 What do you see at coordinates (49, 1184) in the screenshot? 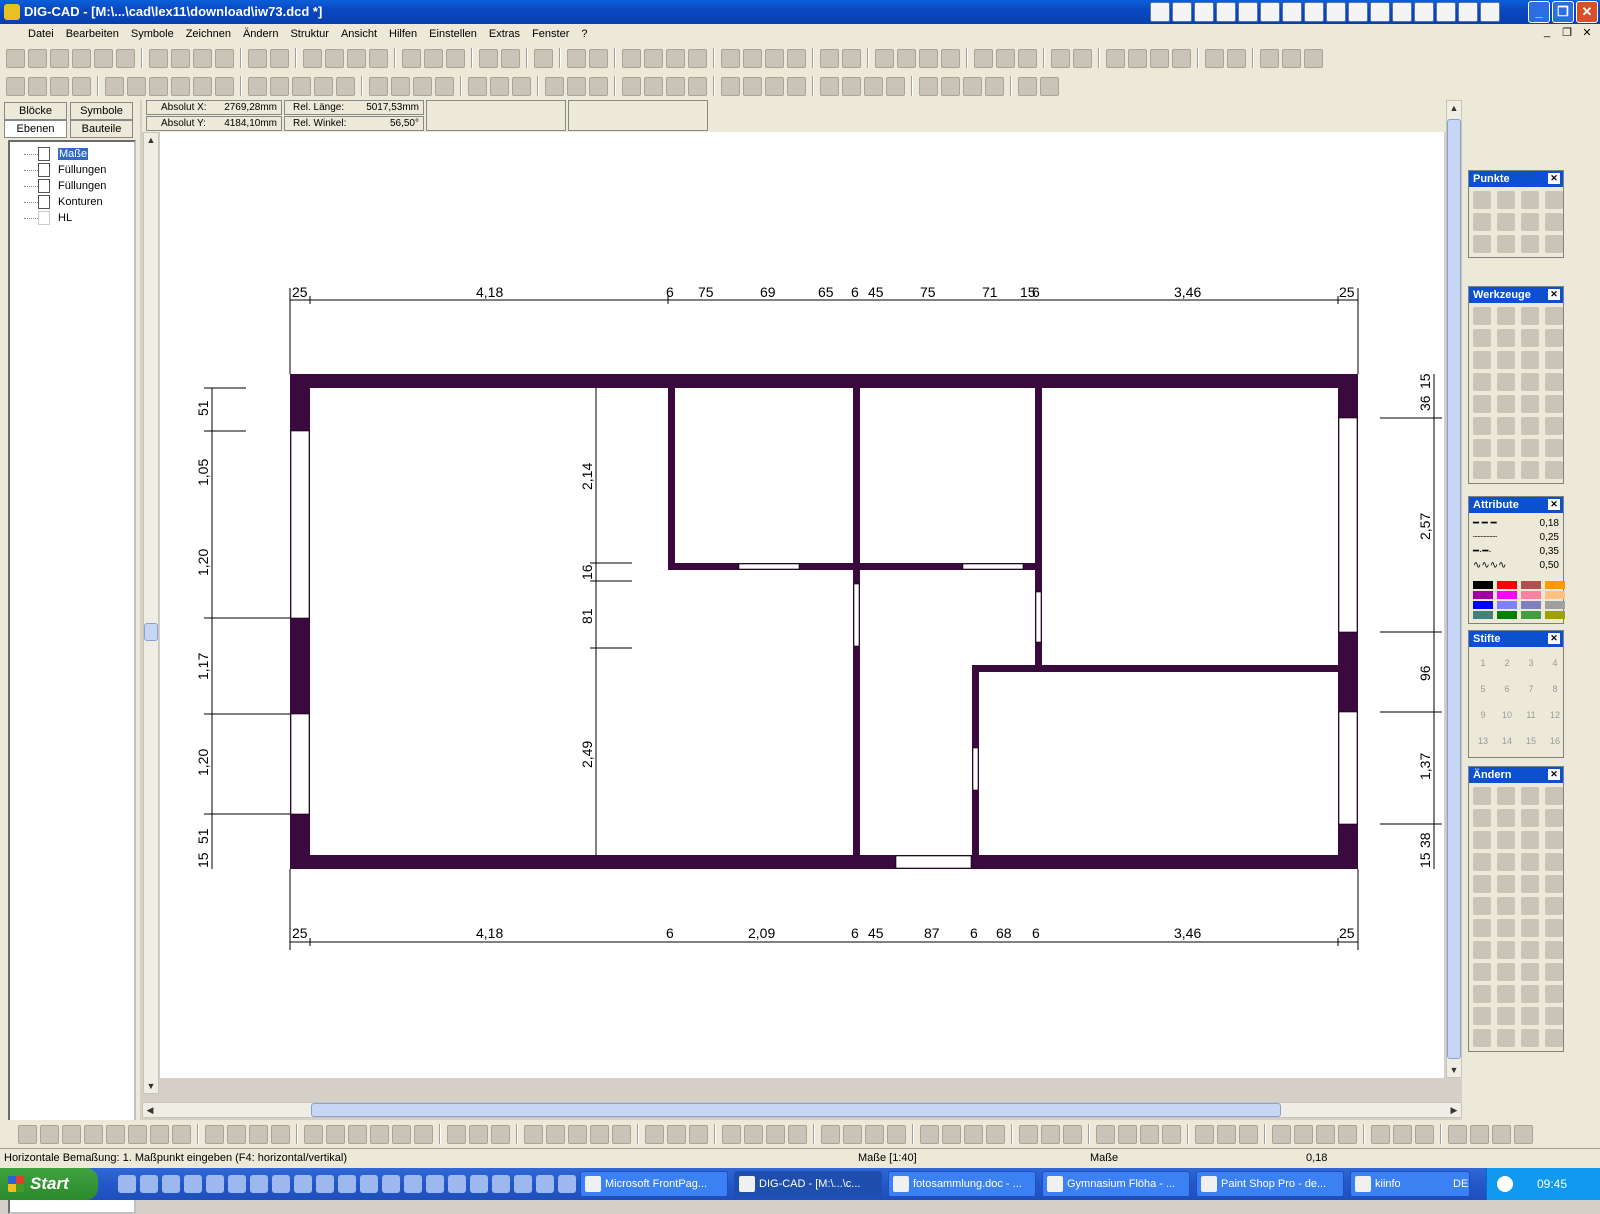
I see `start-button: Start` at bounding box center [49, 1184].